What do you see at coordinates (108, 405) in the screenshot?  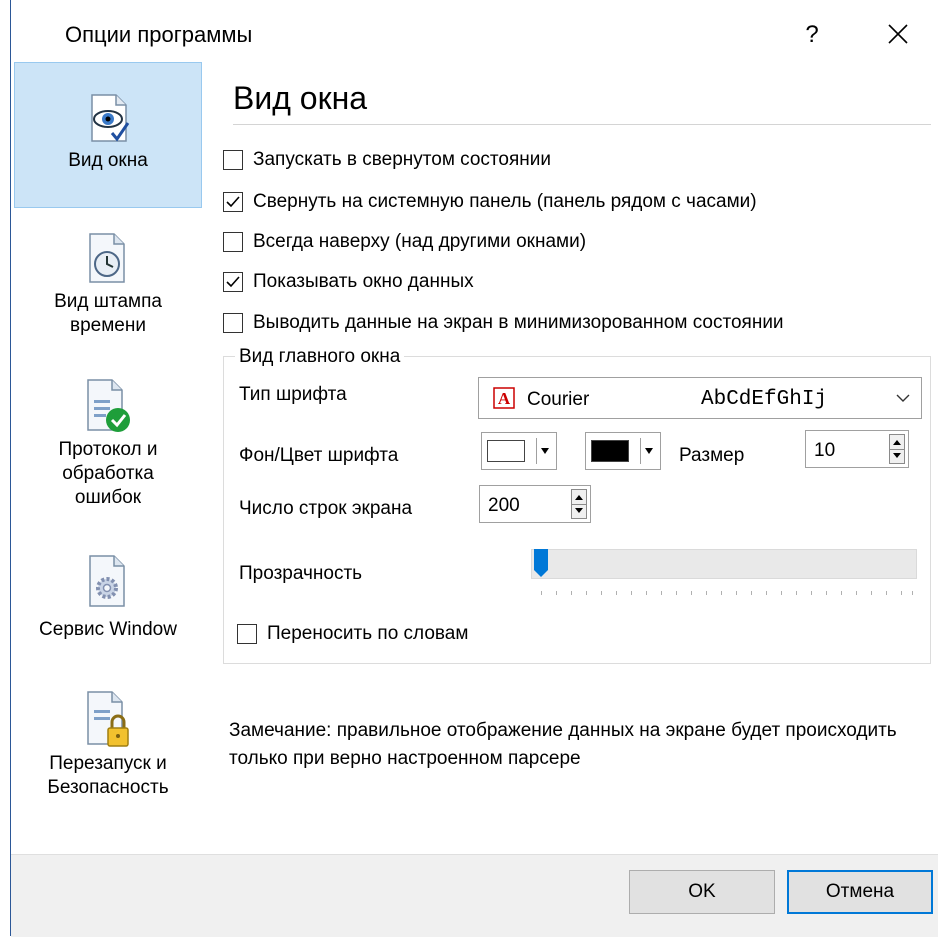 I see `checkmark-document-icon` at bounding box center [108, 405].